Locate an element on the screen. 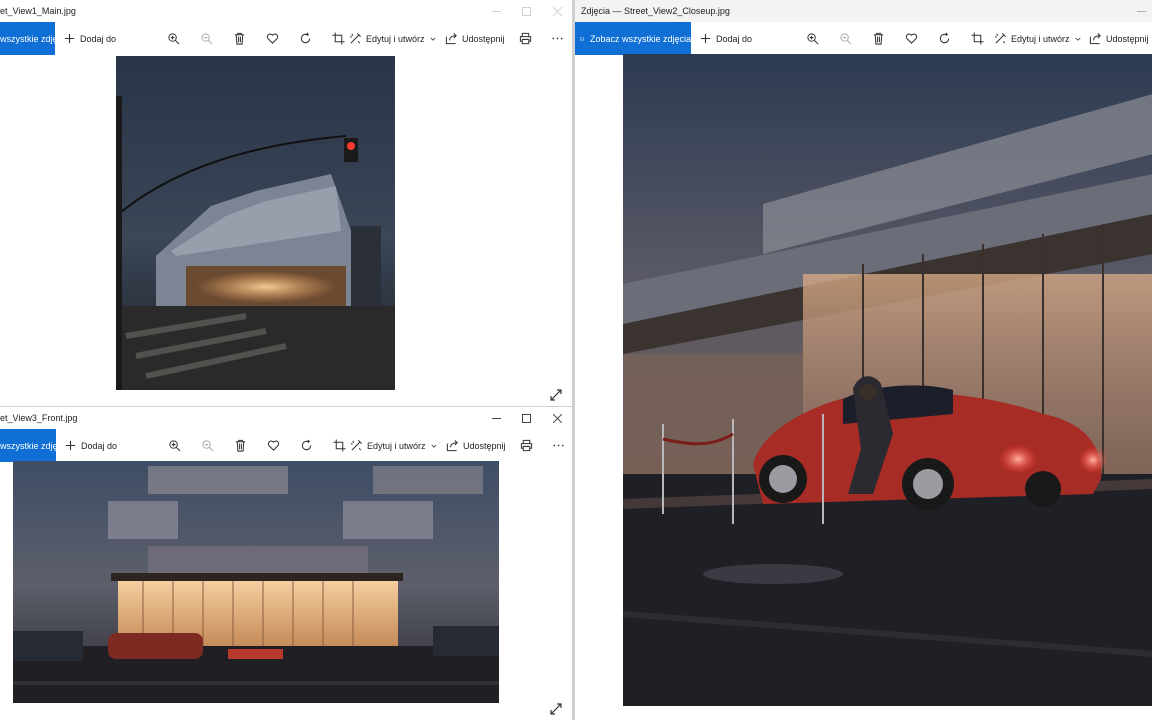 Image resolution: width=1152 pixels, height=720 pixels. see-all-photos-button: Zobacz wszystkie zdjęcia is located at coordinates (633, 38).